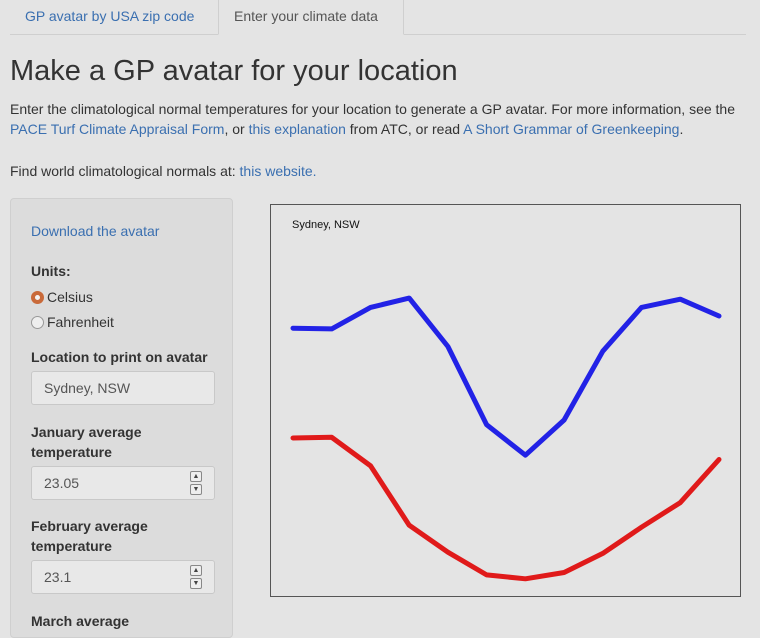 The width and height of the screenshot is (760, 638). I want to click on location-label: Location to print on avatar, so click(119, 357).